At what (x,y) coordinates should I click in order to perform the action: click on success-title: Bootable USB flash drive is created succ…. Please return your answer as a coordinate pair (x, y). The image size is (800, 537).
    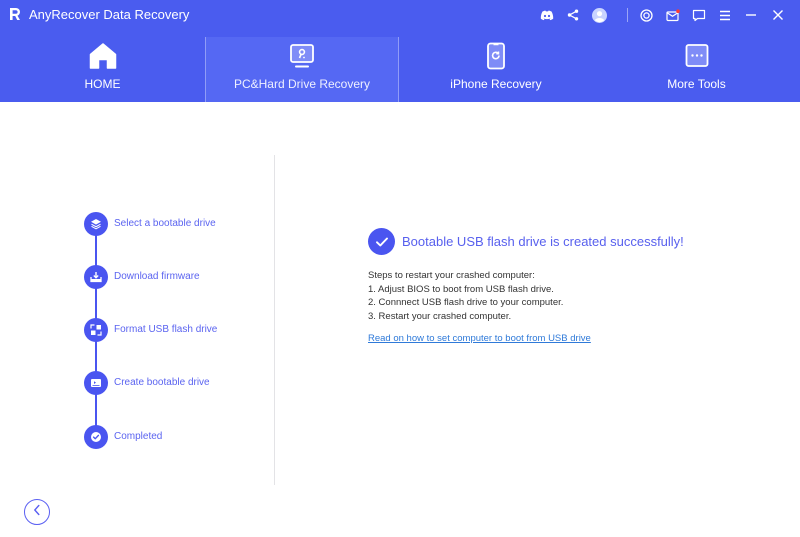
    Looking at the image, I should click on (543, 241).